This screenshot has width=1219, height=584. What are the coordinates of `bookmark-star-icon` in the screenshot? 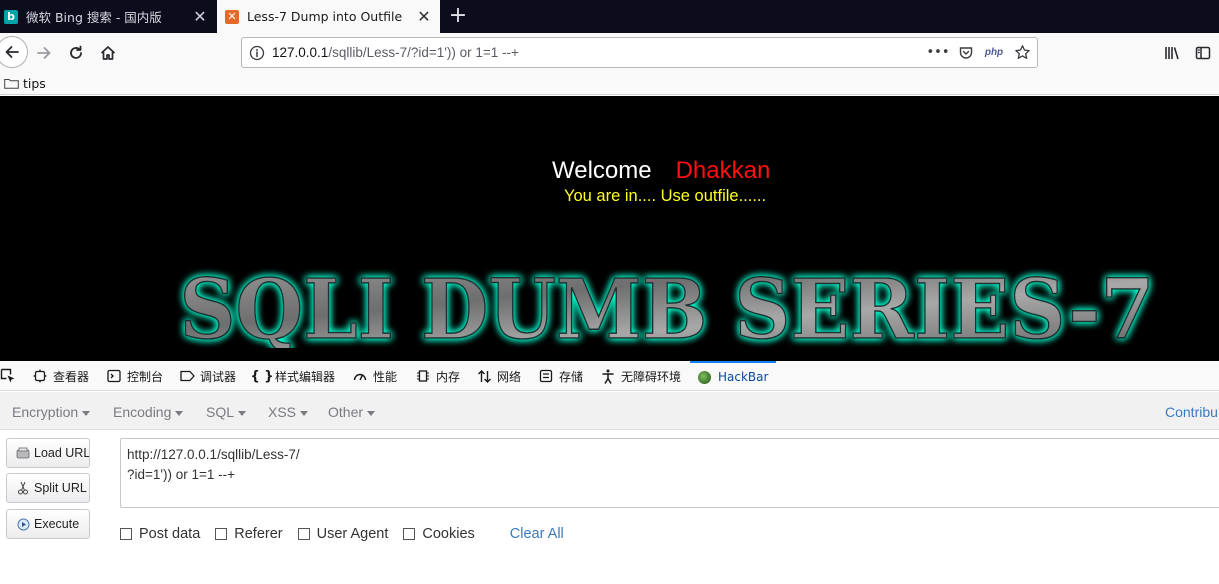 It's located at (1022, 53).